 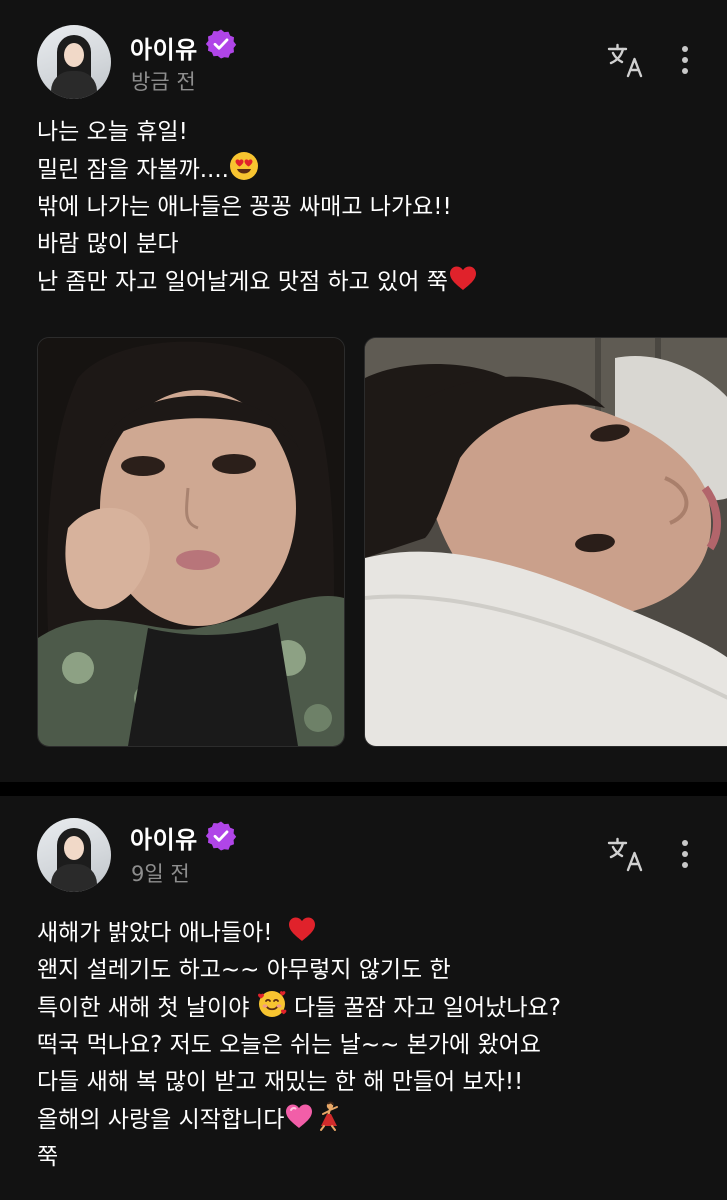 I want to click on post-line: 쭉, so click(x=48, y=1157).